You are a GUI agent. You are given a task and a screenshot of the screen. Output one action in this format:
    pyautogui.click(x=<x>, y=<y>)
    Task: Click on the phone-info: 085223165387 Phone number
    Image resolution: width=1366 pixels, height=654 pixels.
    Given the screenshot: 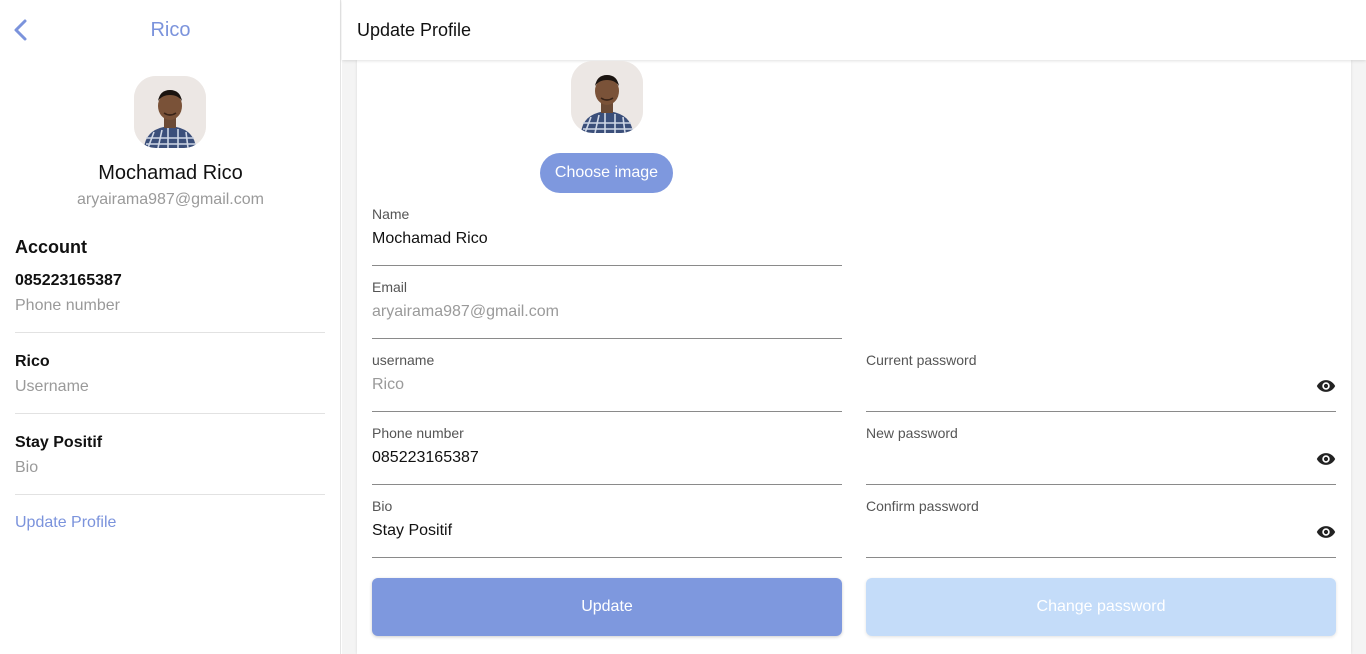 What is the action you would take?
    pyautogui.click(x=170, y=293)
    